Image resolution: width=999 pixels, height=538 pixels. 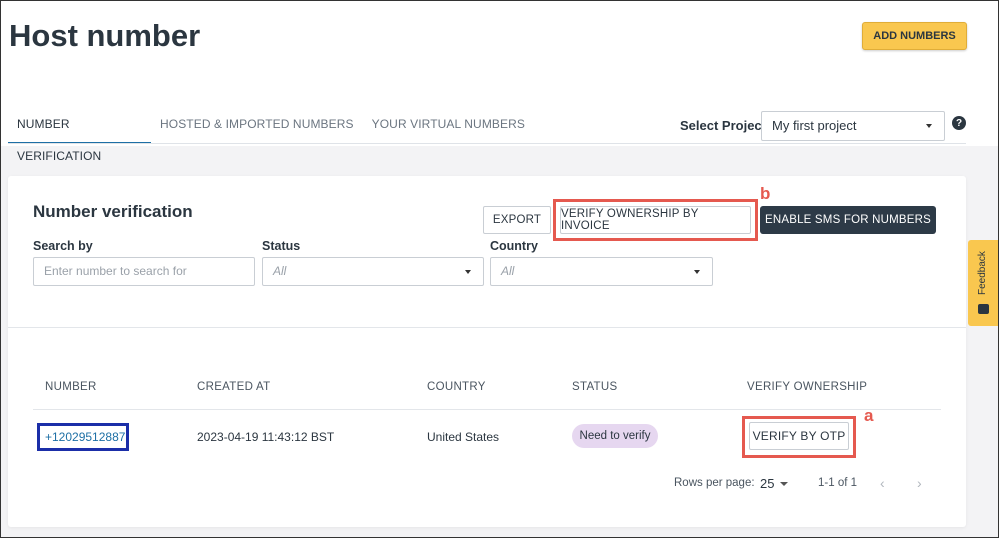 I want to click on status-select-value: All, so click(x=280, y=271).